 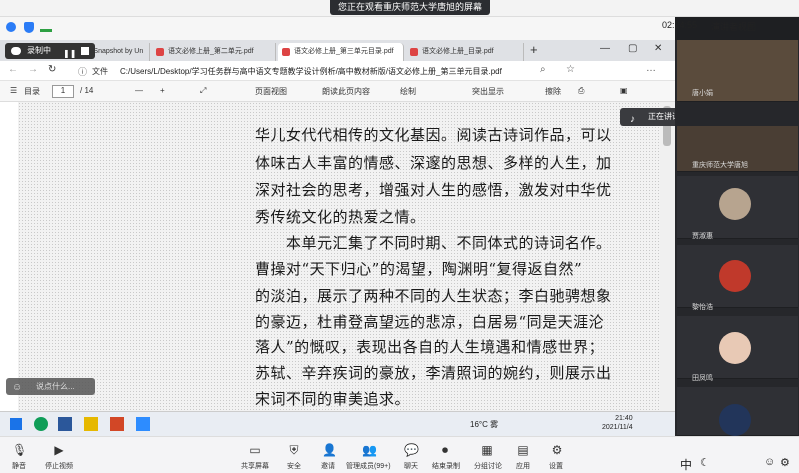 I want to click on text-line: 体味古人丰富的情感、深邃的思想、多样的人生，加, so click(x=433, y=163).